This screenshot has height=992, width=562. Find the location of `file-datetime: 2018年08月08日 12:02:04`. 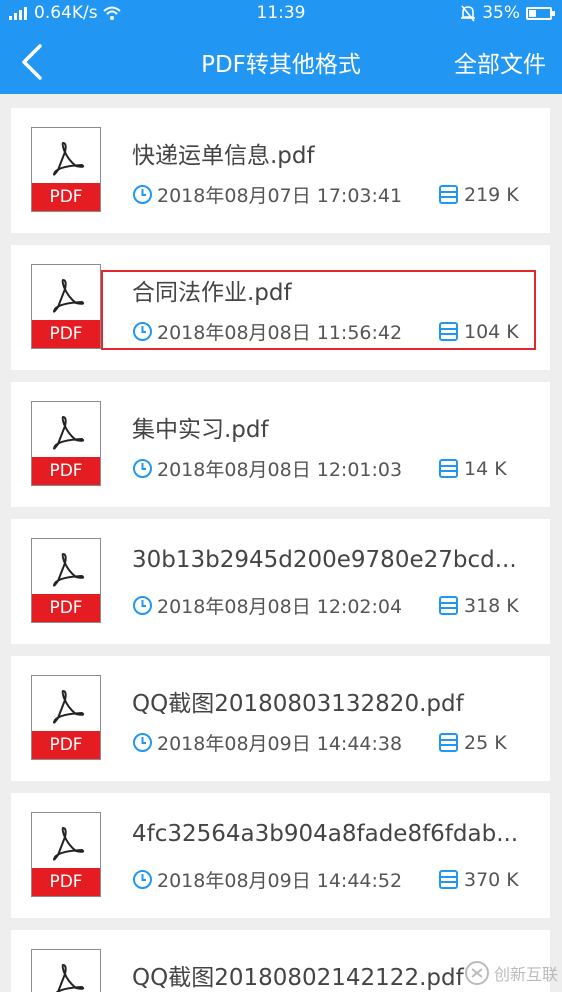

file-datetime: 2018年08月08日 12:02:04 is located at coordinates (280, 607).